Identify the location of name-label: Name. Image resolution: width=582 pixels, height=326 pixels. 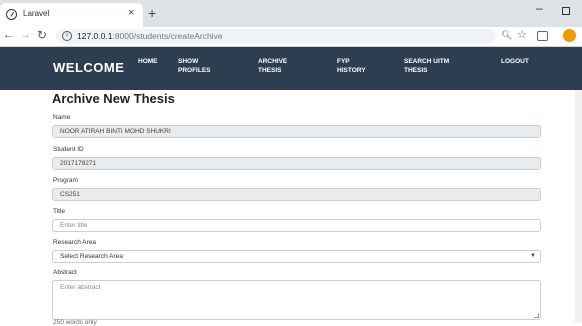
(62, 117).